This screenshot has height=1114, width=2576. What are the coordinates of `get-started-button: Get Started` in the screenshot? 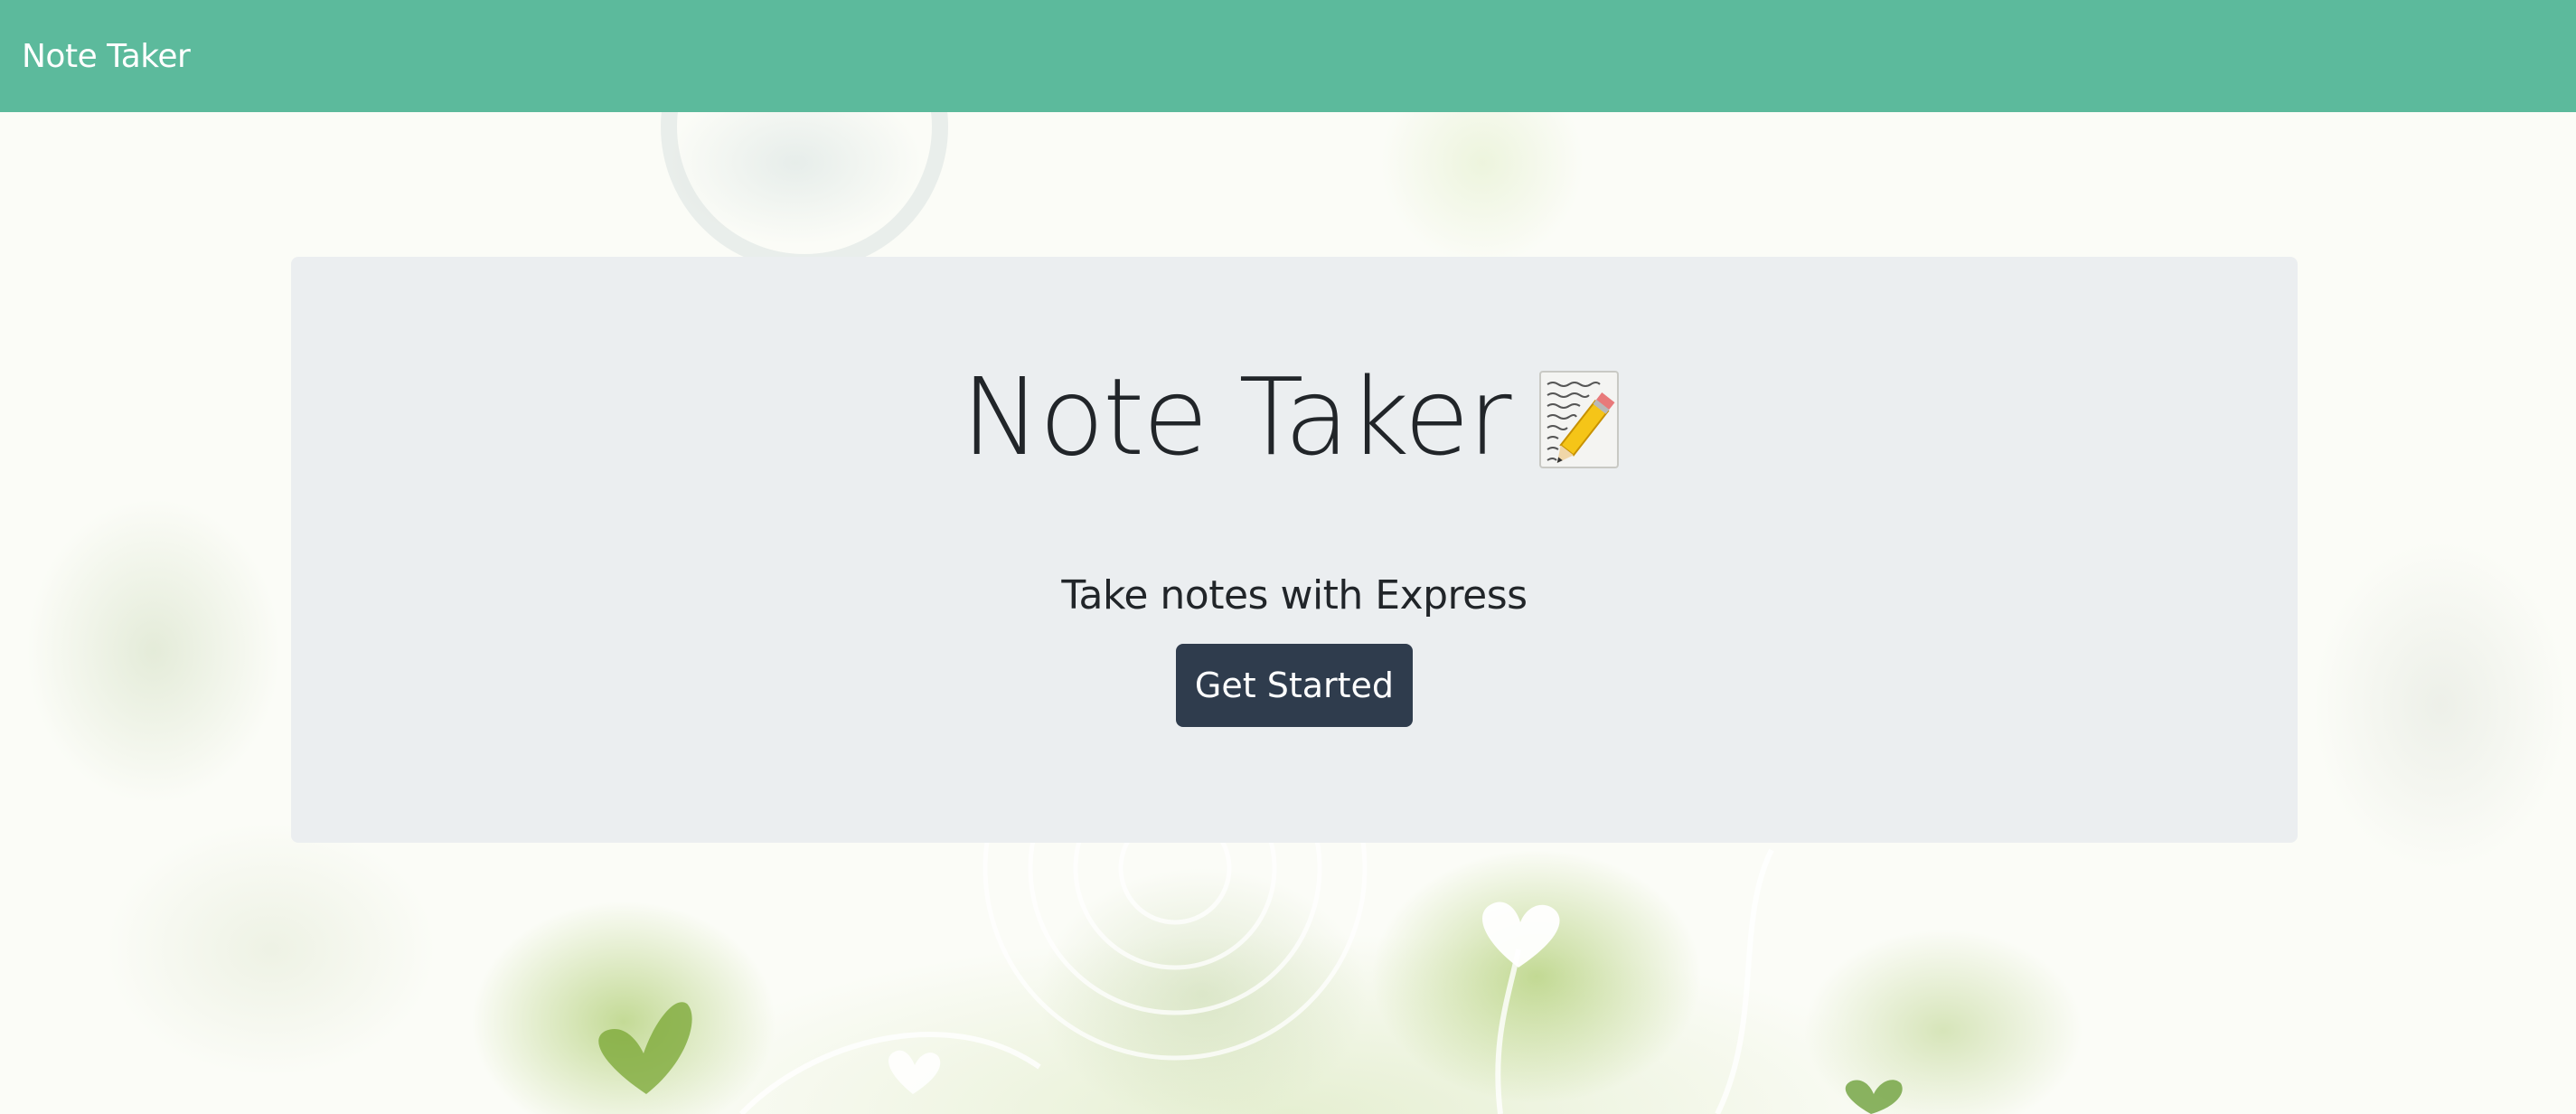 It's located at (1294, 685).